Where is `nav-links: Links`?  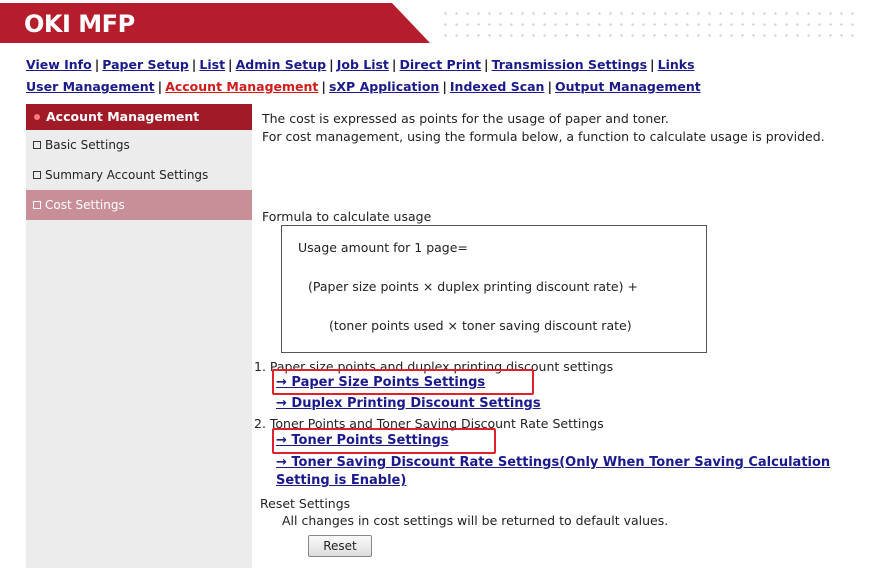 nav-links: Links is located at coordinates (676, 64).